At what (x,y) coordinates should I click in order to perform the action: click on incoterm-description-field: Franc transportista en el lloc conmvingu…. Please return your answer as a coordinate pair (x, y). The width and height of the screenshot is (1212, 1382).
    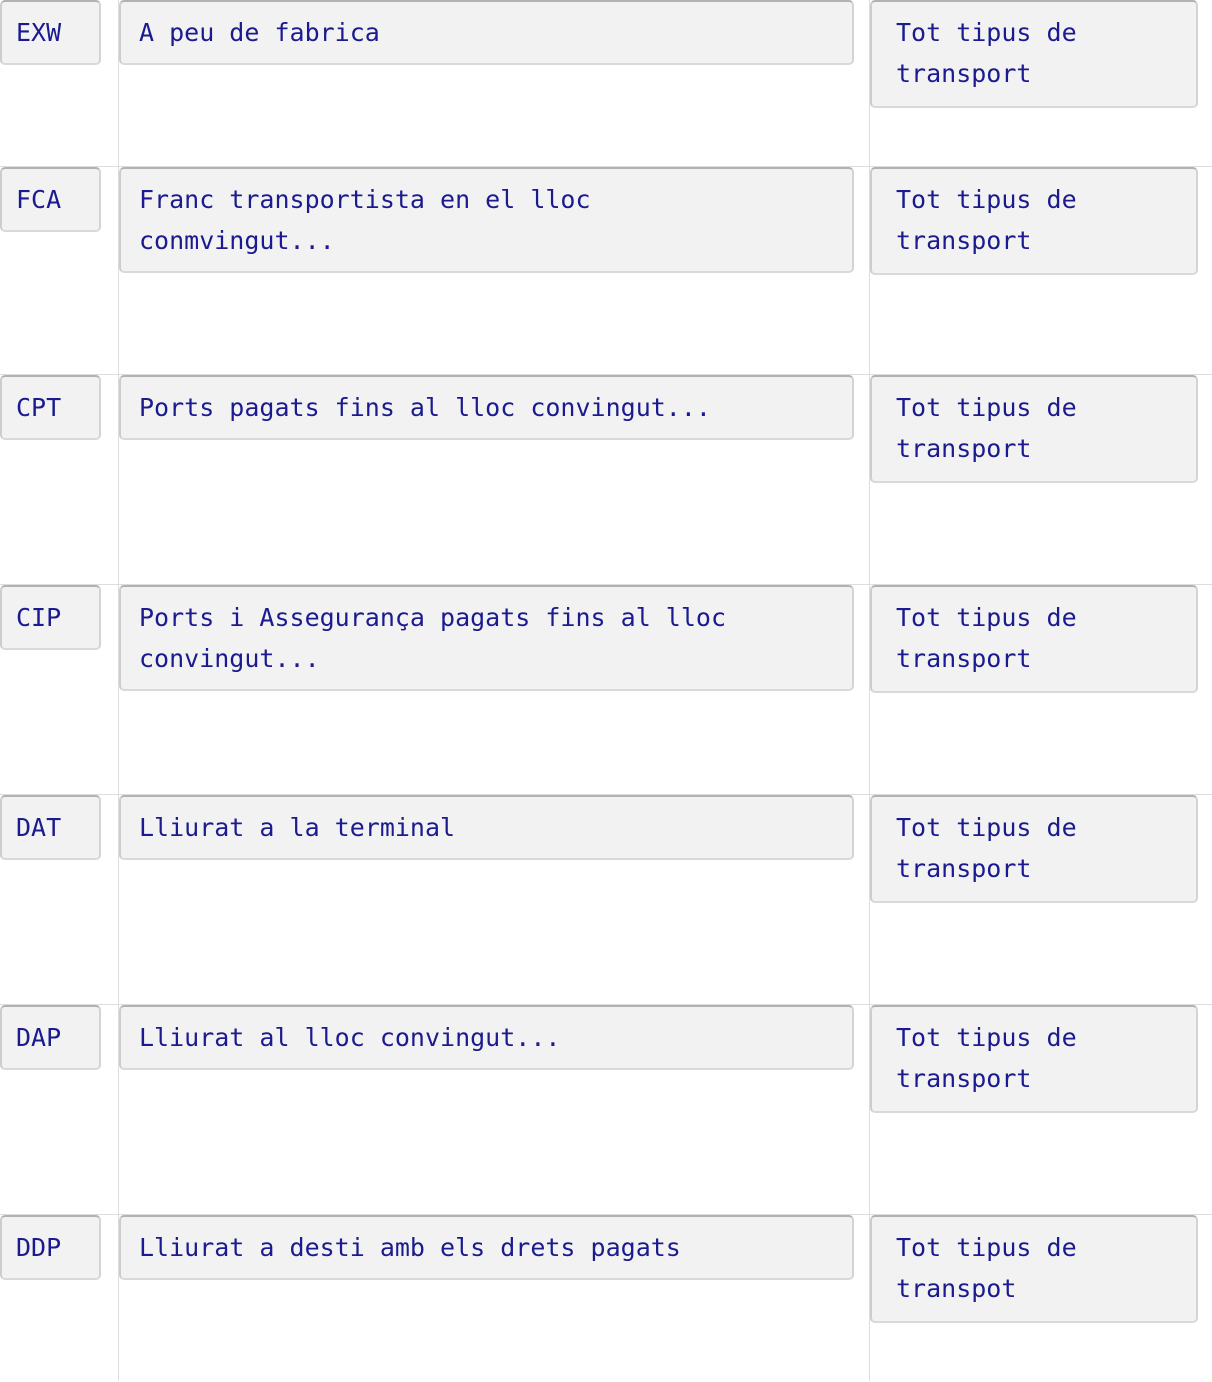
    Looking at the image, I should click on (486, 220).